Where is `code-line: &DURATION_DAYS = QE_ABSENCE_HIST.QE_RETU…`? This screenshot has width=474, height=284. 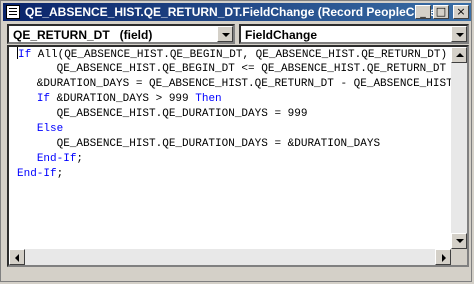
code-line: &DURATION_DAYS = QE_ABSENCE_HIST.QE_RETU… is located at coordinates (242, 84).